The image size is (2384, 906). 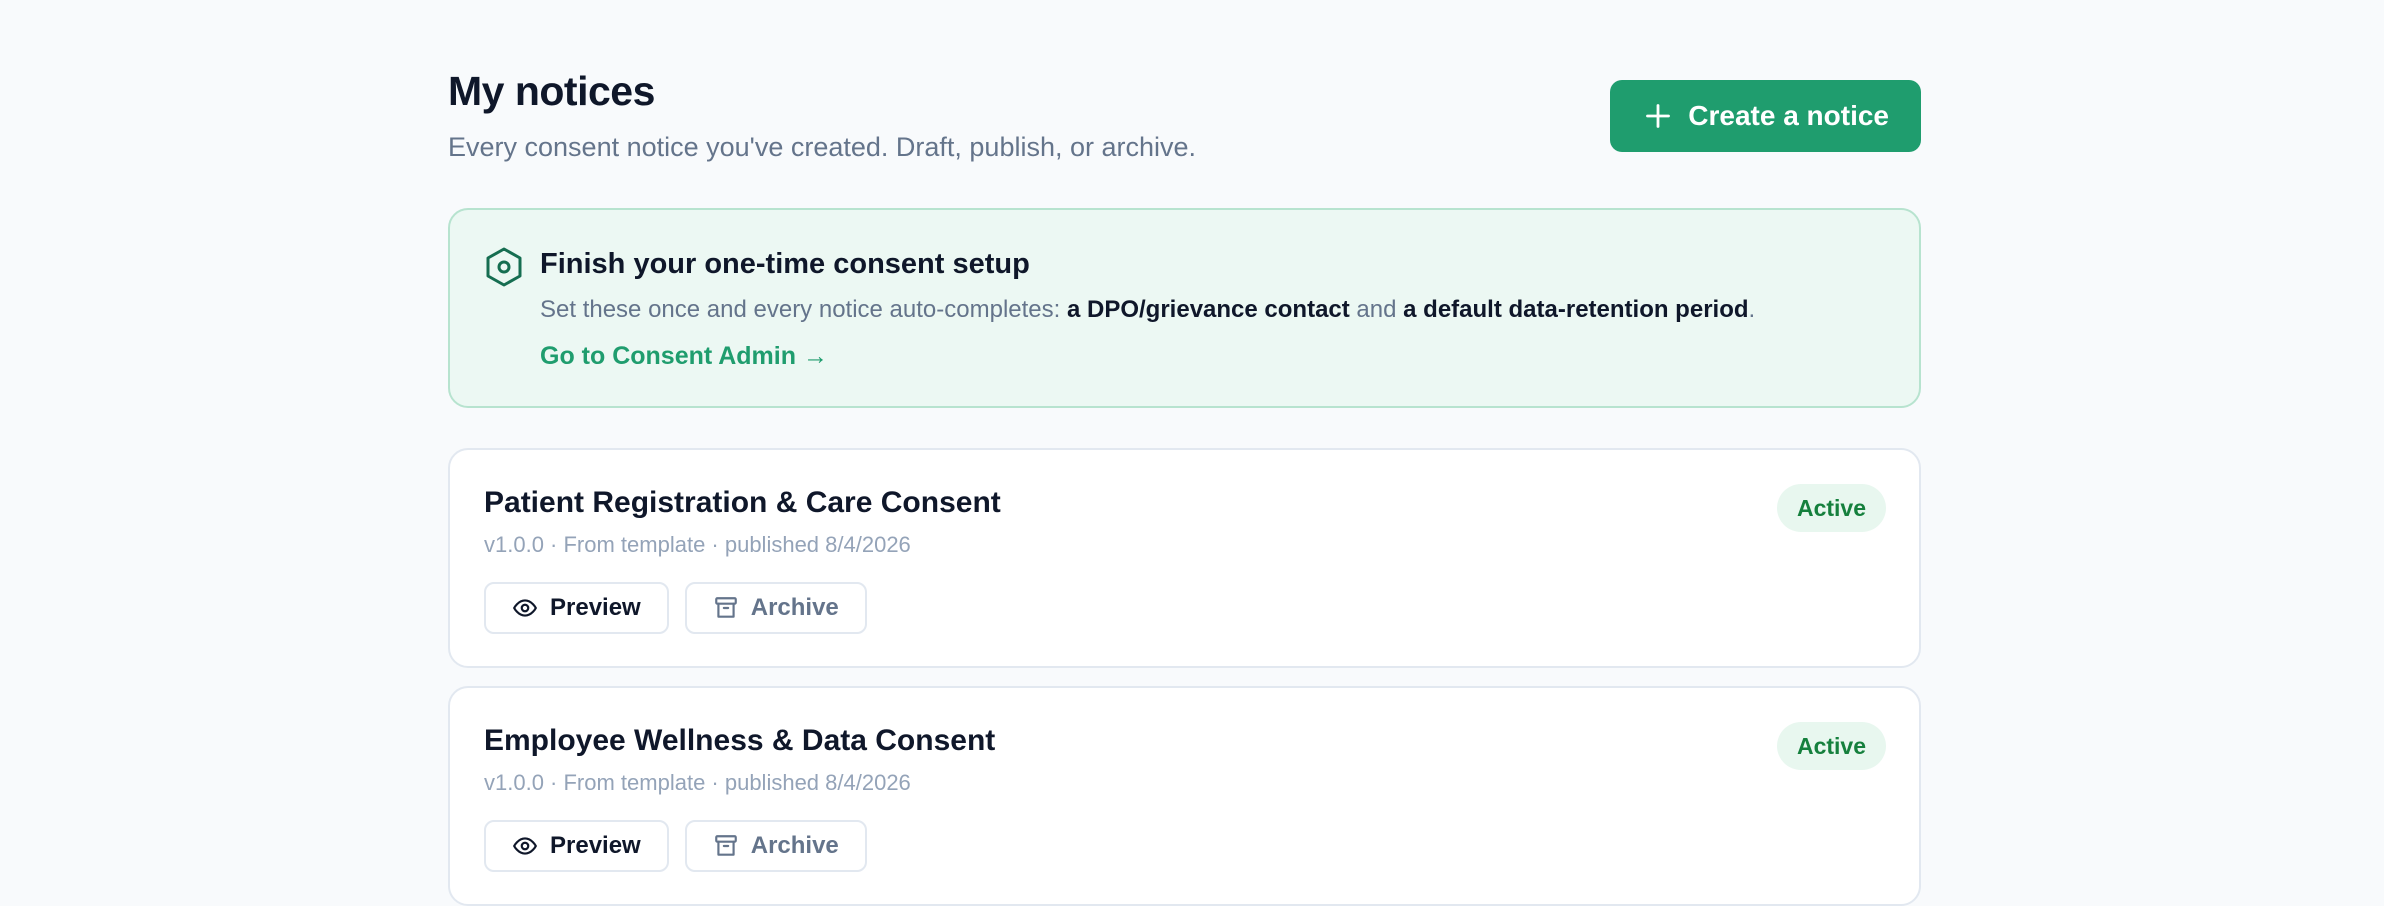 I want to click on setup-desc-suffix: ., so click(x=1752, y=309).